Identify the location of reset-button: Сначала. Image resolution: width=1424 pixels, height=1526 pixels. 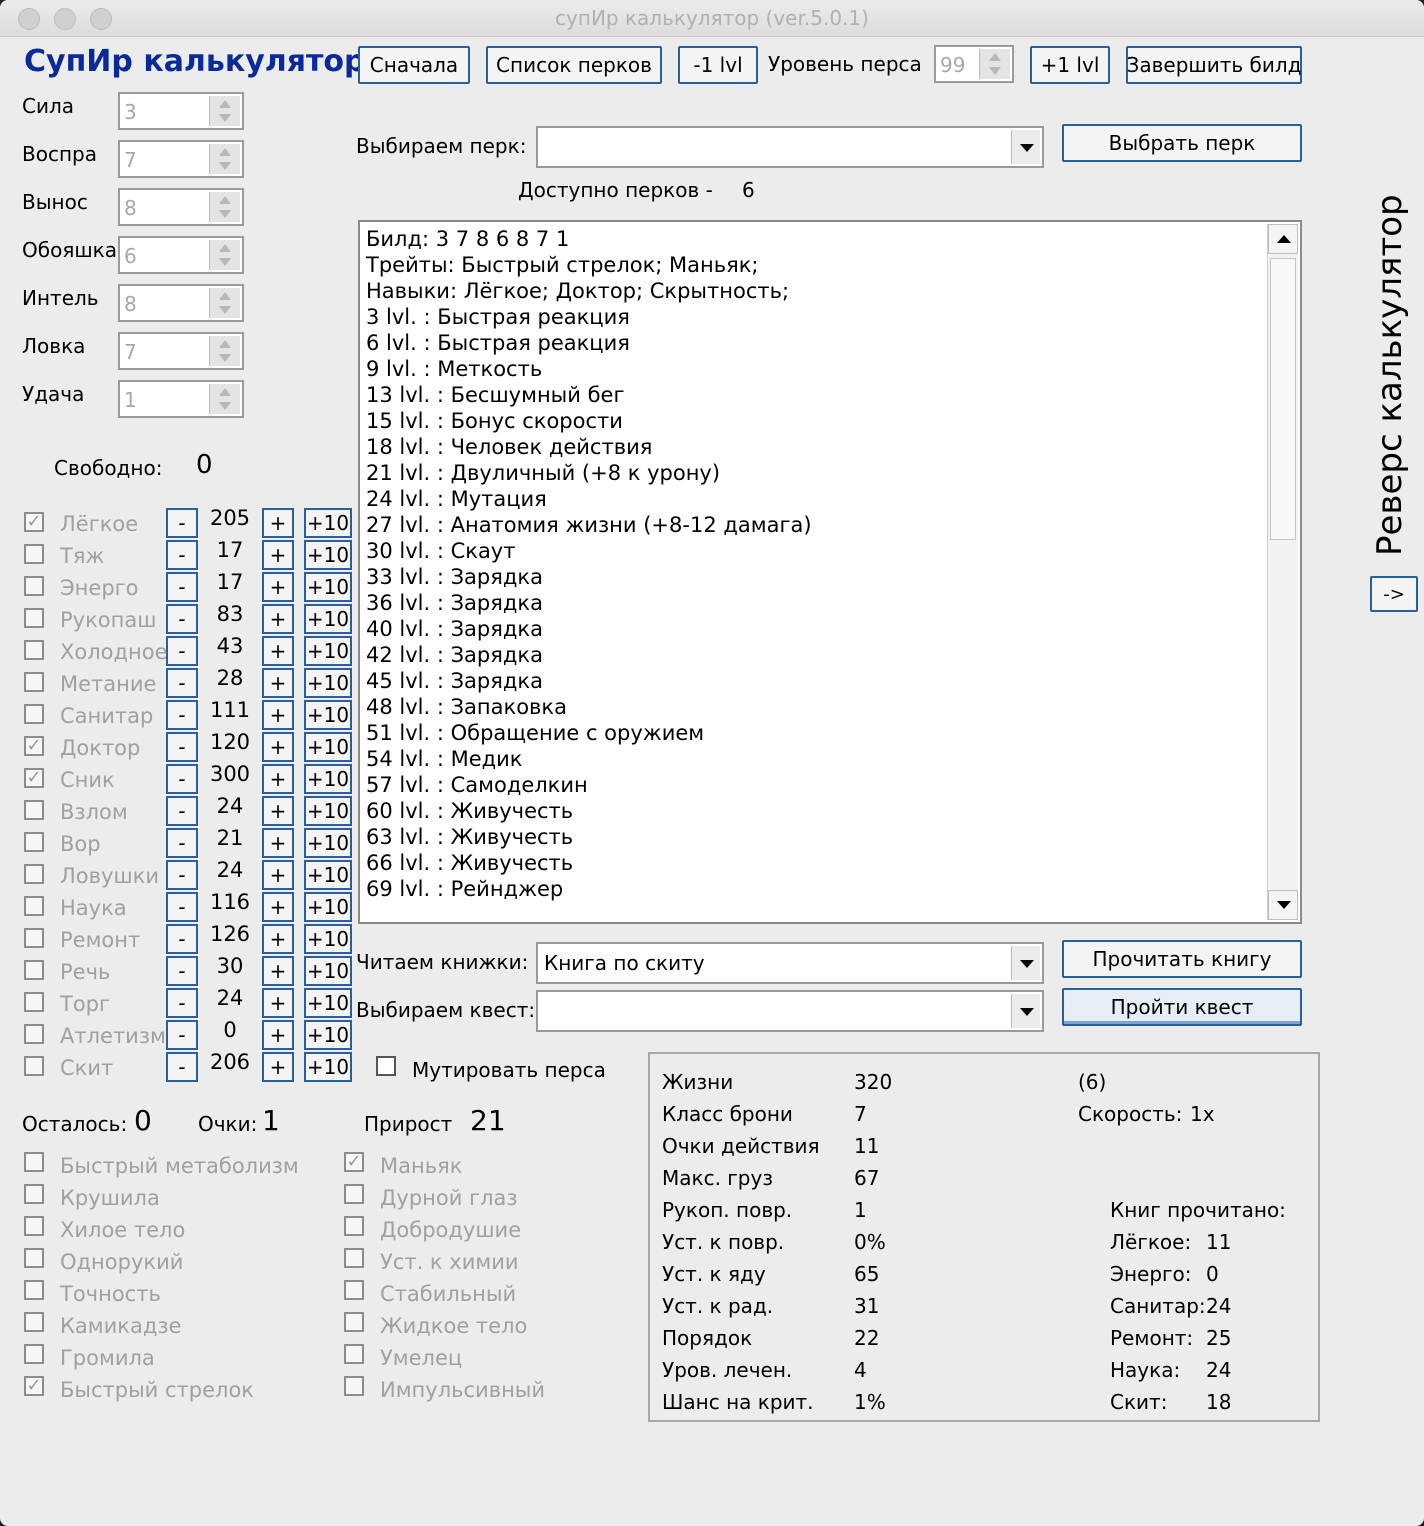
(414, 65).